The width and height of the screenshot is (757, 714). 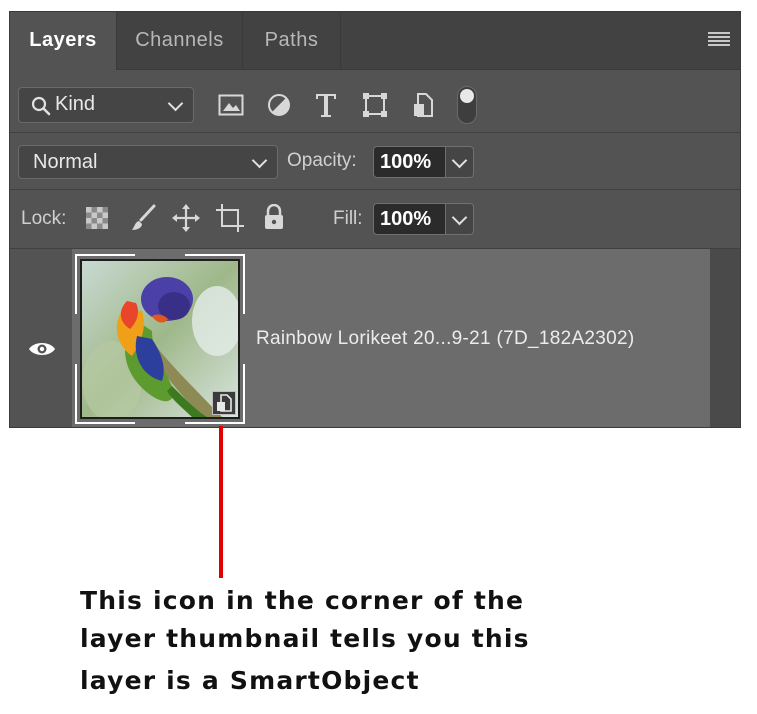 I want to click on panel-menu-icon, so click(x=719, y=39).